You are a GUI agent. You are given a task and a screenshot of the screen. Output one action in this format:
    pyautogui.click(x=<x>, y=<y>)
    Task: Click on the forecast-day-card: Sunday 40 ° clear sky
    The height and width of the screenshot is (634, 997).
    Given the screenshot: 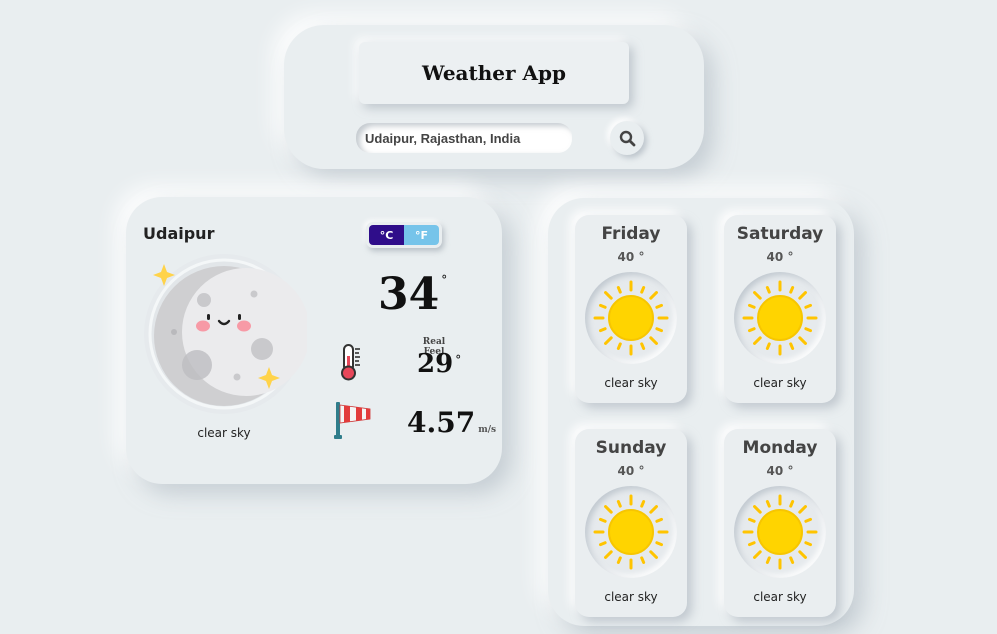 What is the action you would take?
    pyautogui.click(x=631, y=523)
    